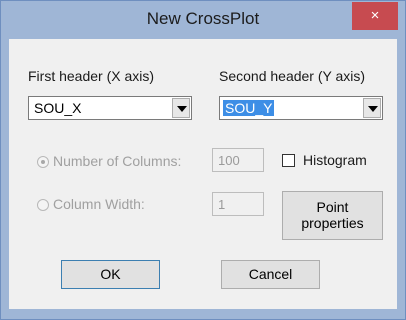 This screenshot has height=320, width=406. I want to click on num-columns-input: 100, so click(238, 160).